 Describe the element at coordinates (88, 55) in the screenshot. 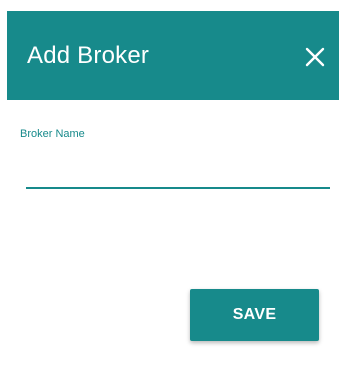

I see `dialog-title: Add Broker` at that location.